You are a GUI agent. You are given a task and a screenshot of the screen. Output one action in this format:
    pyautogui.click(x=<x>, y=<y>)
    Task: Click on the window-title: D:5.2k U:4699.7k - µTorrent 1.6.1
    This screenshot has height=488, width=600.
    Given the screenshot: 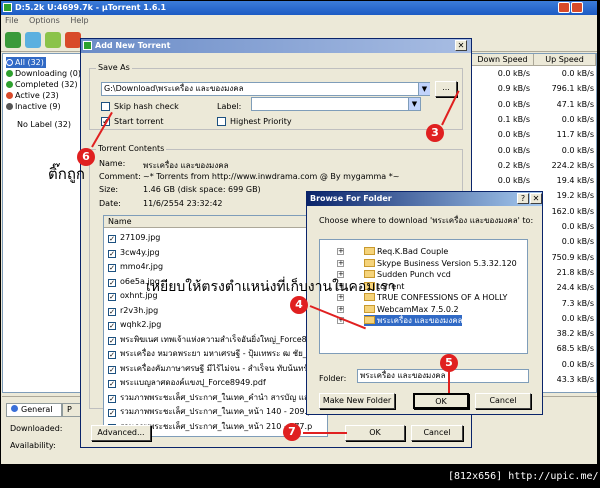 What is the action you would take?
    pyautogui.click(x=299, y=8)
    